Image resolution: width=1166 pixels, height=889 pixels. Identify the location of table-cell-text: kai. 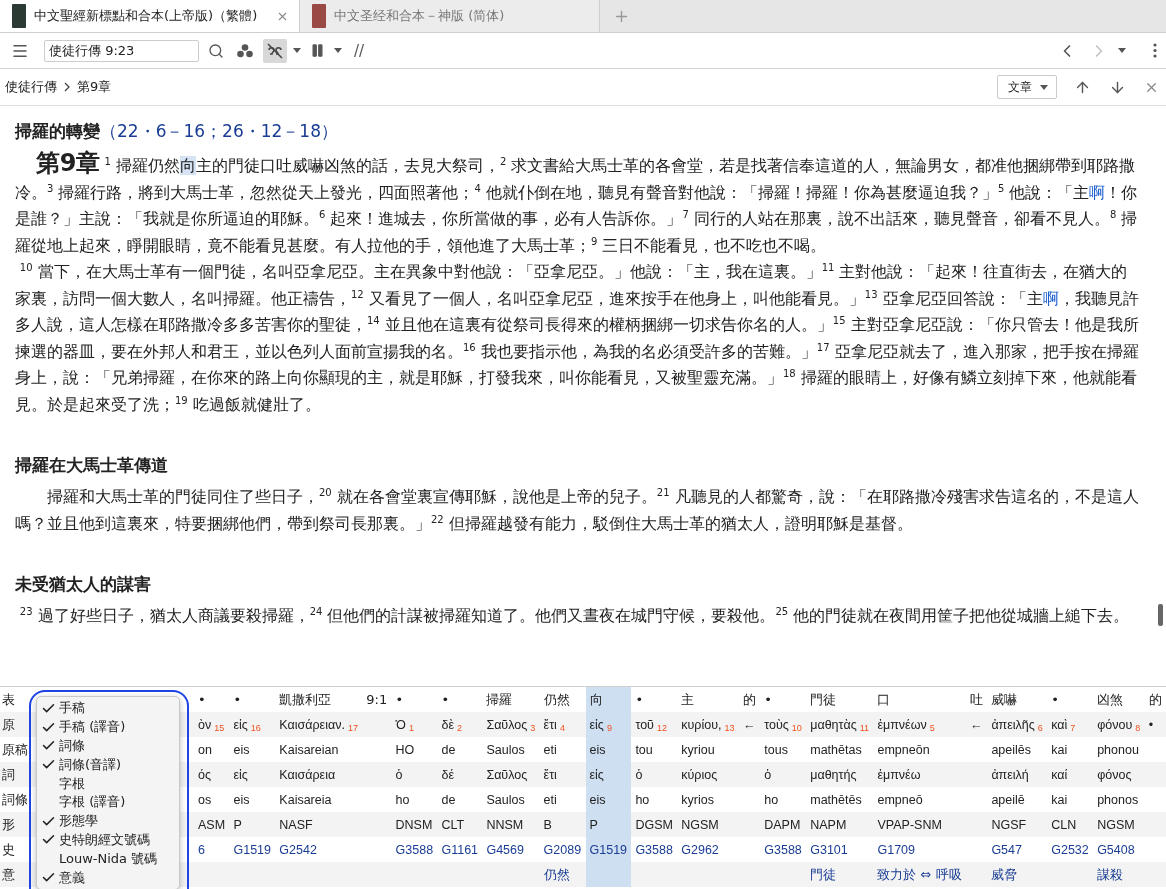
(1059, 800).